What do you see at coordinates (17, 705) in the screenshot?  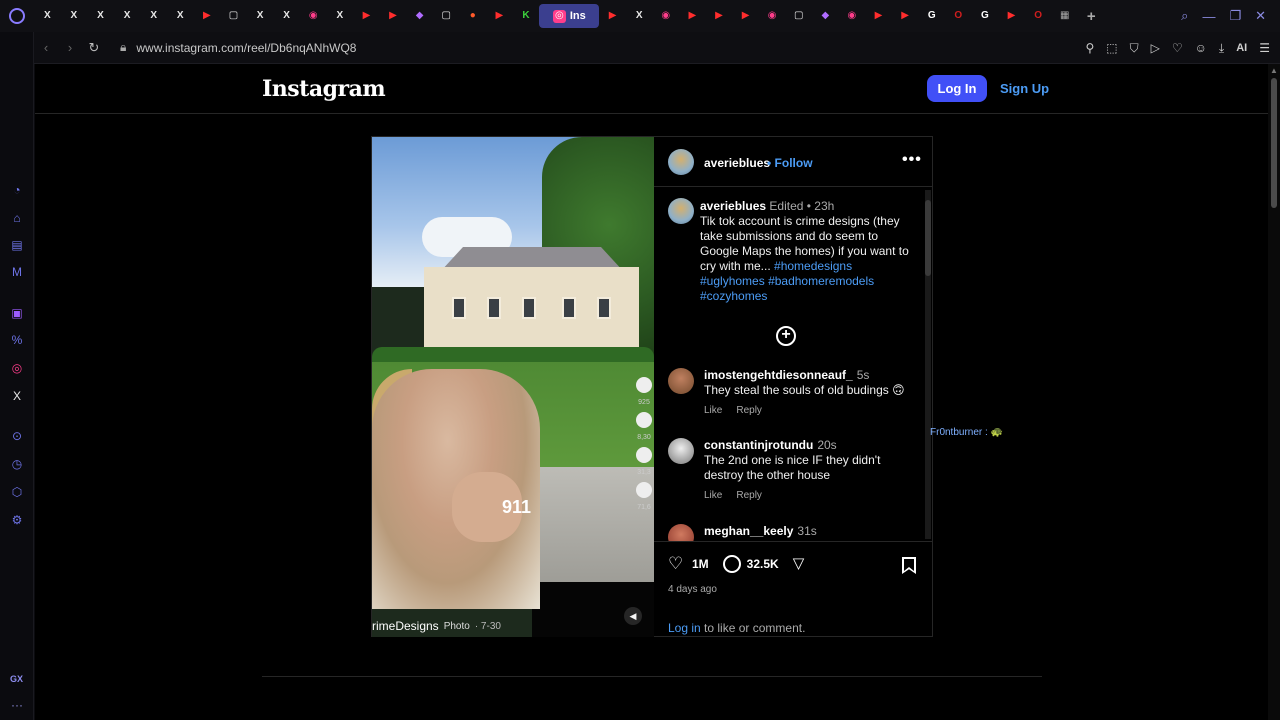 I see `sidebar-more-icon: ···` at bounding box center [17, 705].